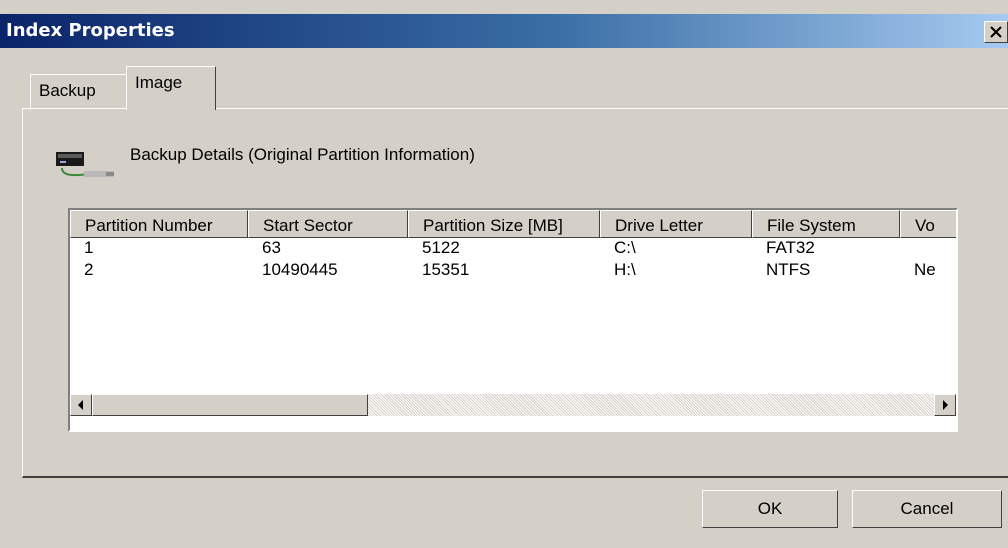 The height and width of the screenshot is (548, 1008). Describe the element at coordinates (171, 108) in the screenshot. I see `tab-join` at that location.